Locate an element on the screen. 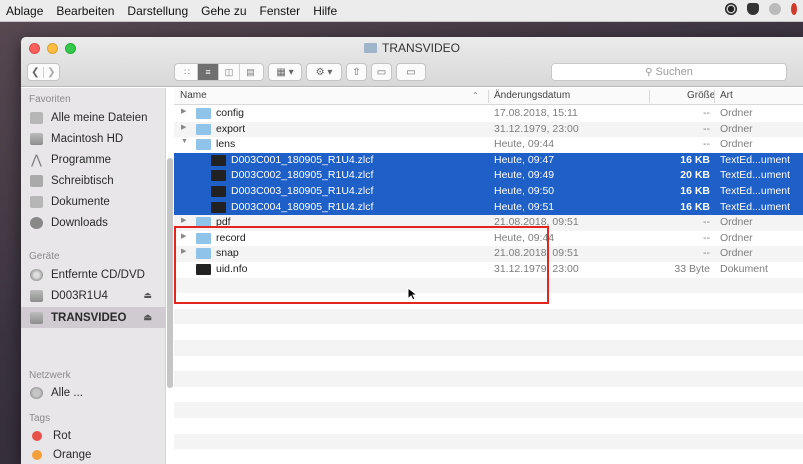 The image size is (803, 464). share-icon: ⇧ is located at coordinates (356, 72).